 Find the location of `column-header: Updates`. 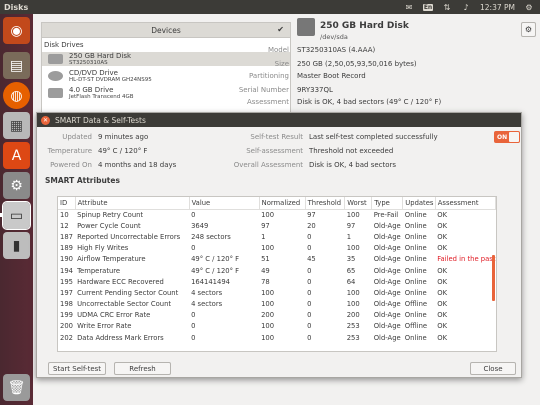

column-header: Updates is located at coordinates (419, 203).